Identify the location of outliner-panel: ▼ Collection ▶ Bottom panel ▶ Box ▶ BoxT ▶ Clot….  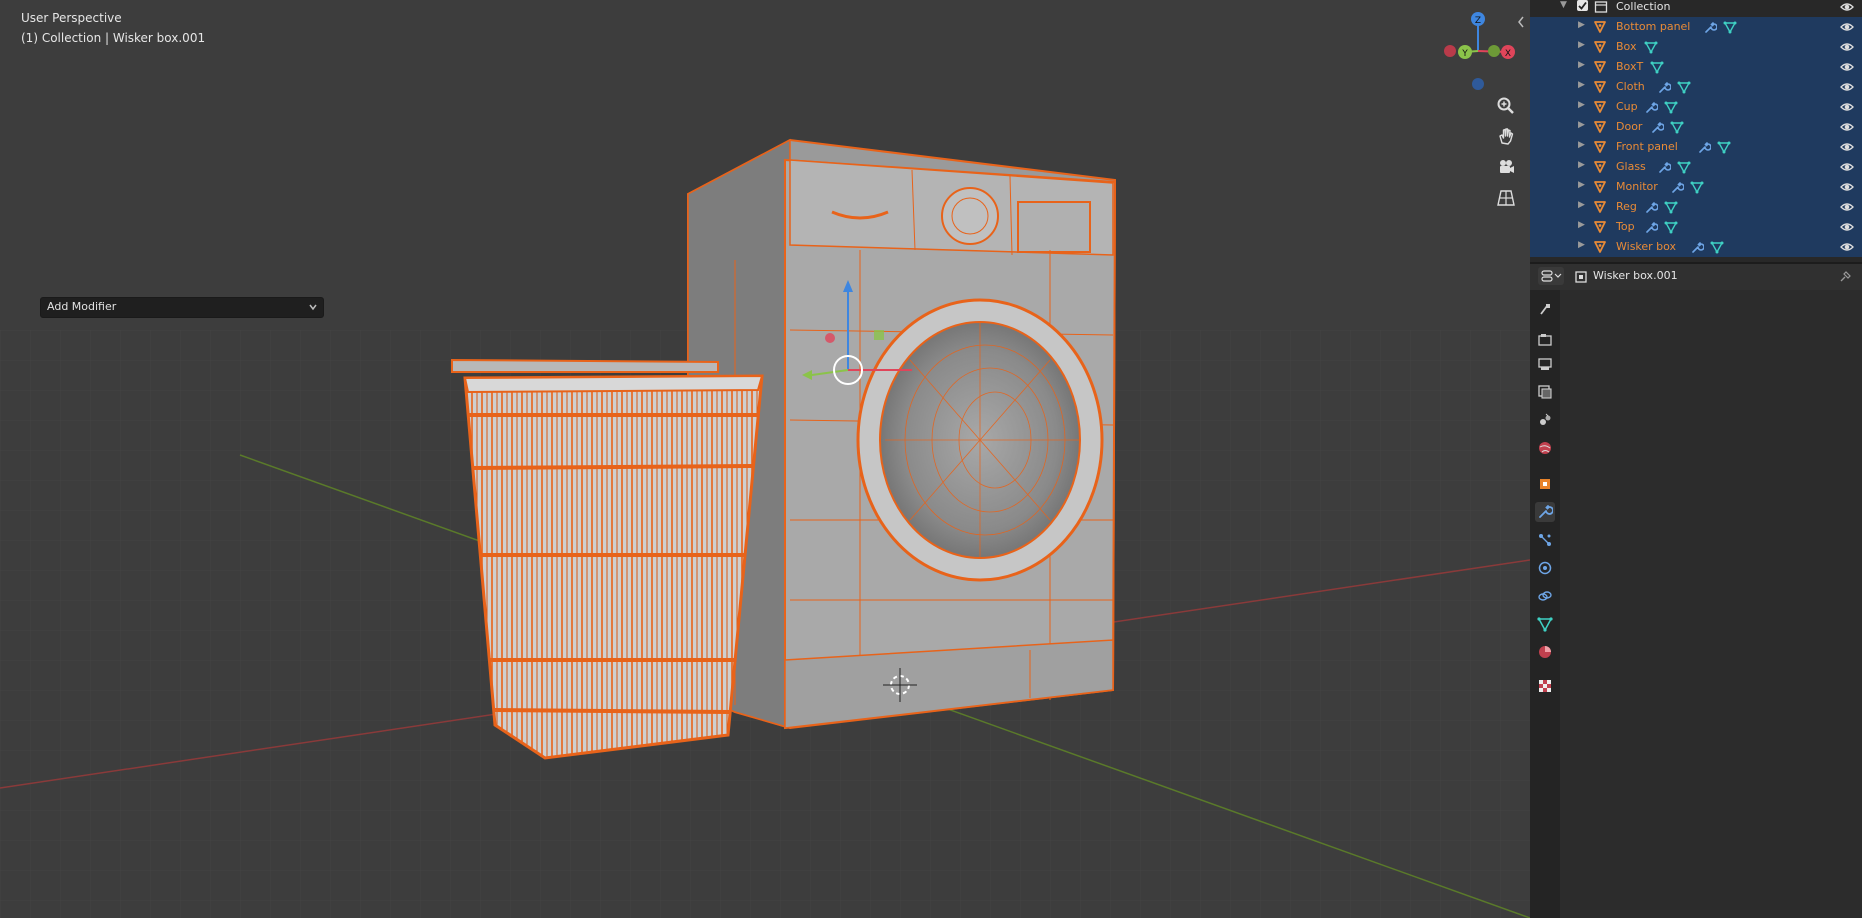
(1696, 132).